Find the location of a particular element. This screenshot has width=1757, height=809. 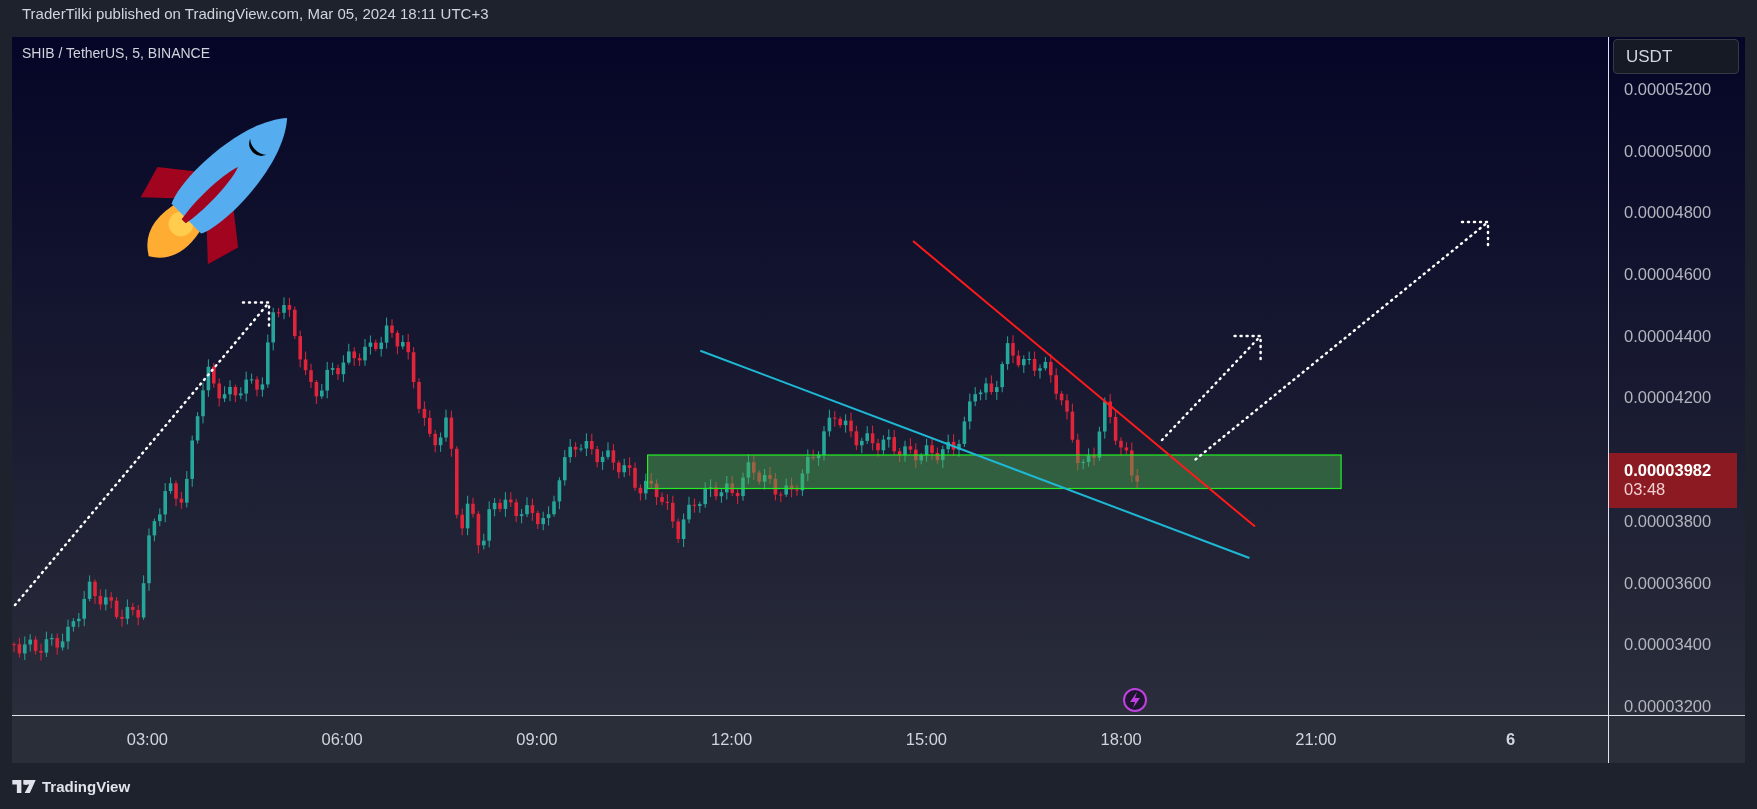

price-tick: 0.00005000 is located at coordinates (1667, 150).